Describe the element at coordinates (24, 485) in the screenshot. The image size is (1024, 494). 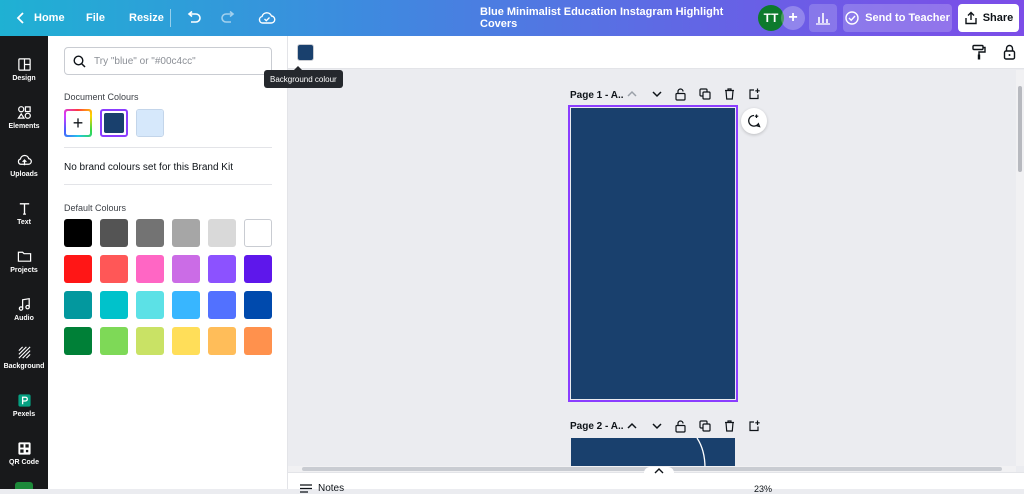
I see `app-icon-partial` at that location.